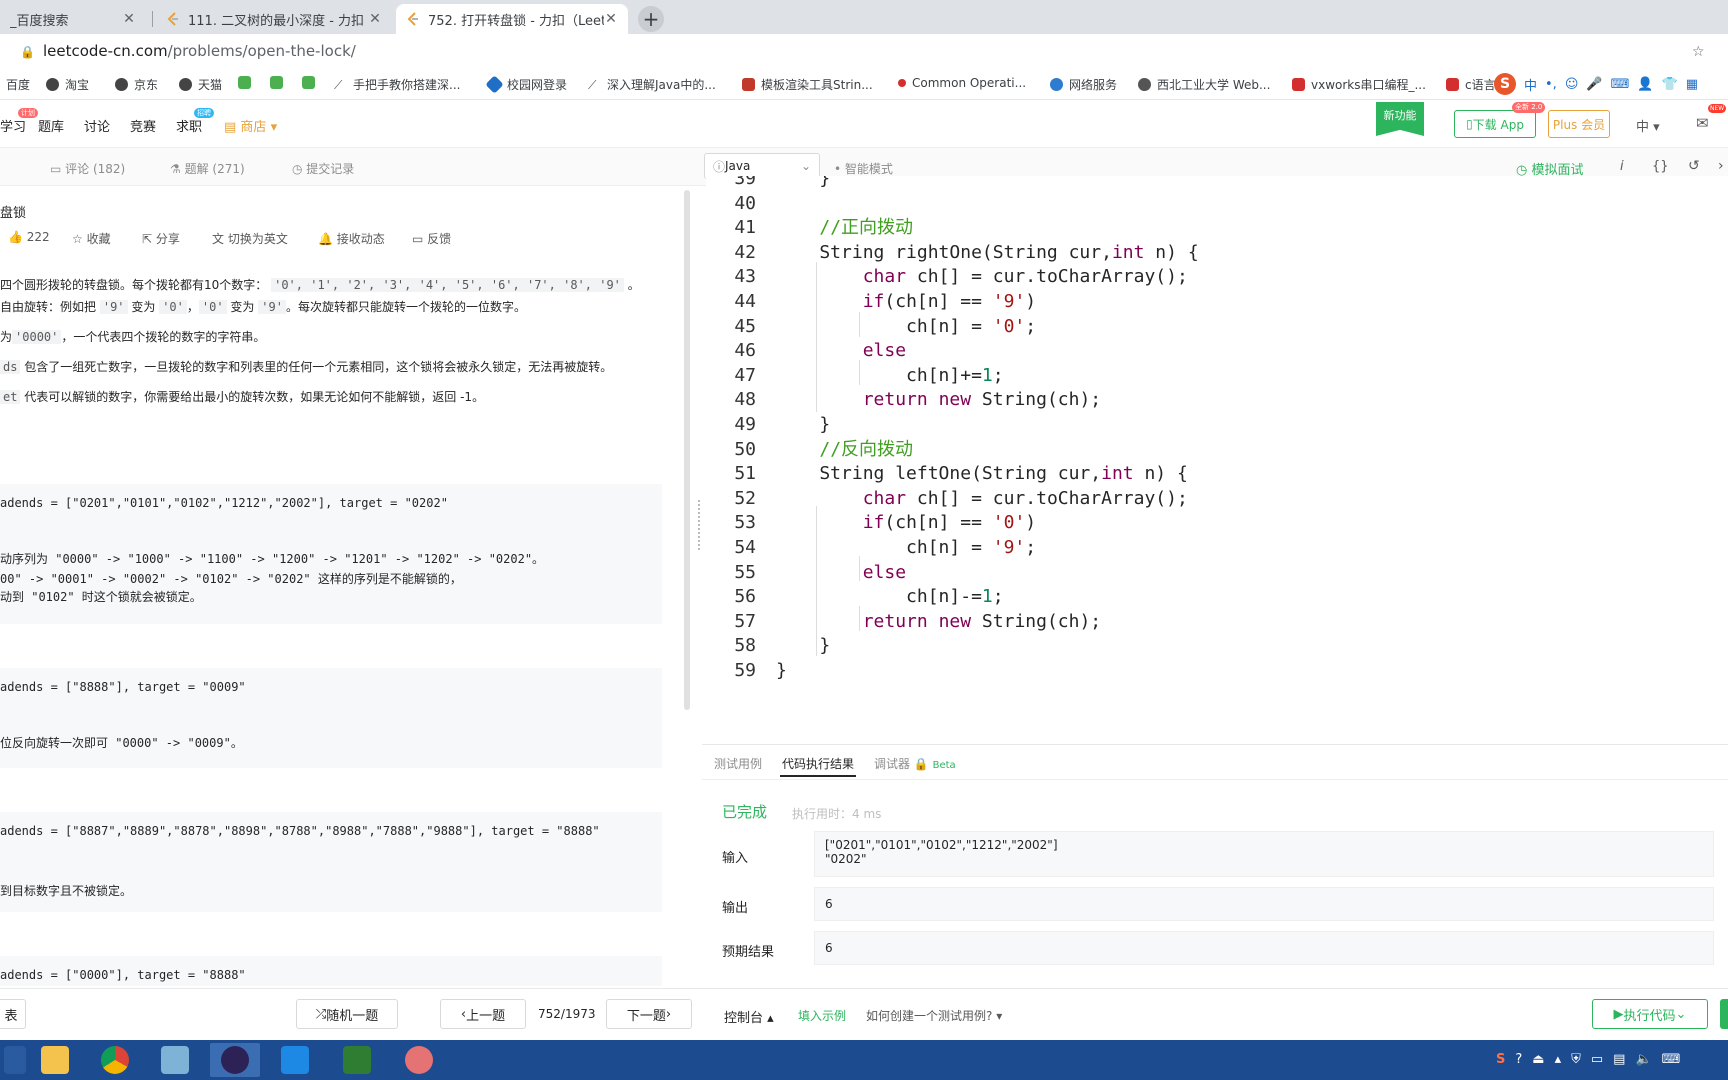 The width and height of the screenshot is (1728, 1080). Describe the element at coordinates (1530, 84) in the screenshot. I see `ime-chinese-icon: 中` at that location.